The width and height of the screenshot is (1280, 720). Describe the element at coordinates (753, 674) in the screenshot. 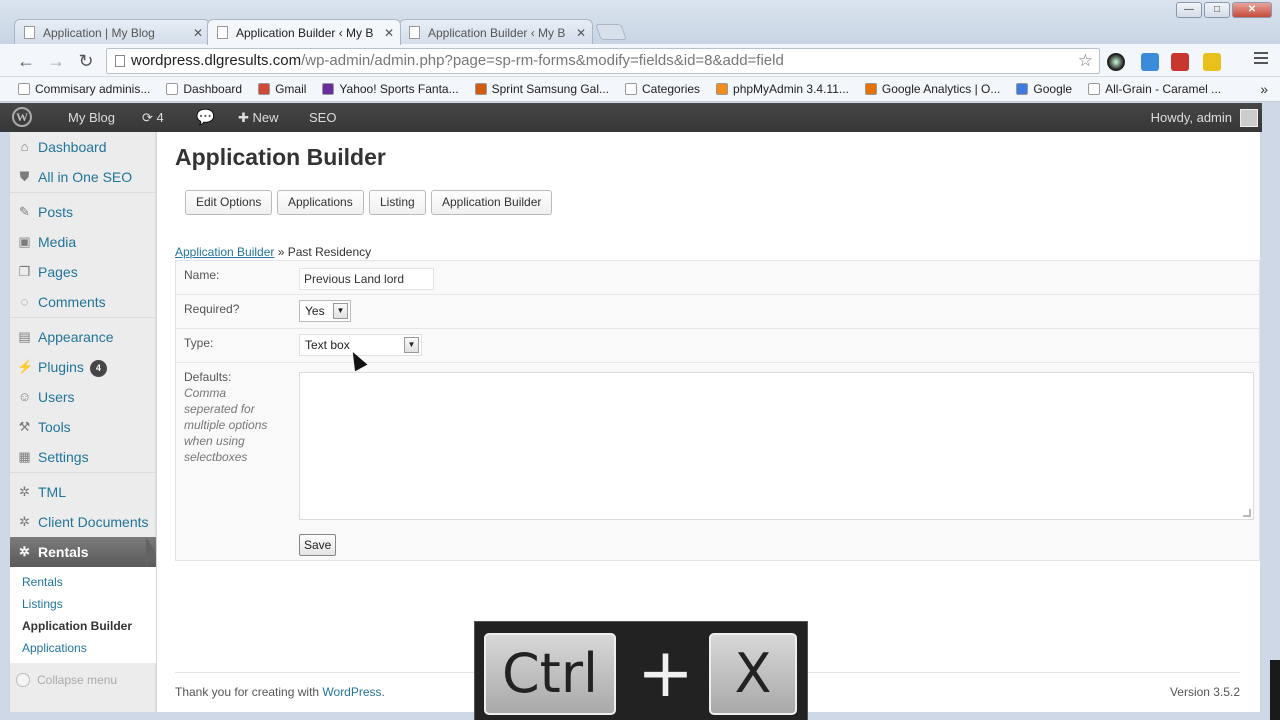

I see `x-key: X` at that location.